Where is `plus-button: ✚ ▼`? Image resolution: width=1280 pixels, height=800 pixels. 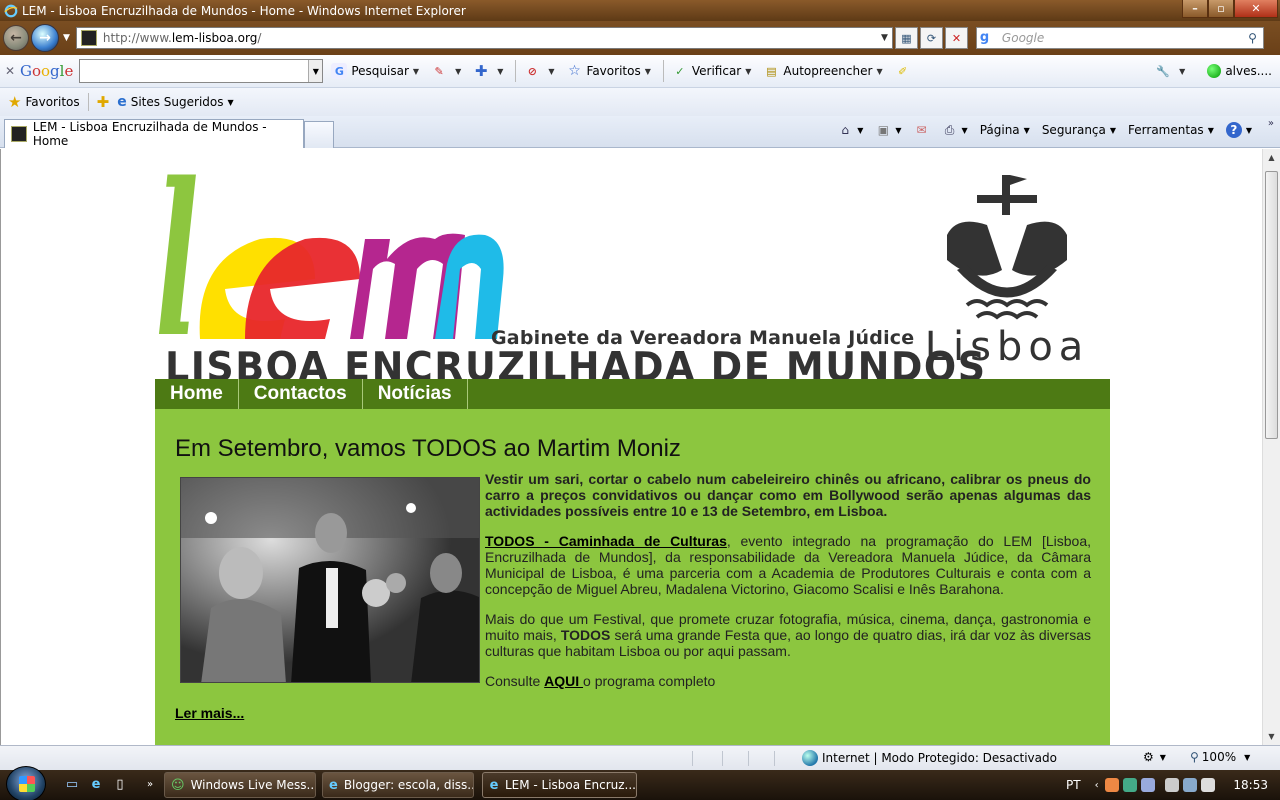
plus-button: ✚ ▼ is located at coordinates (488, 71).